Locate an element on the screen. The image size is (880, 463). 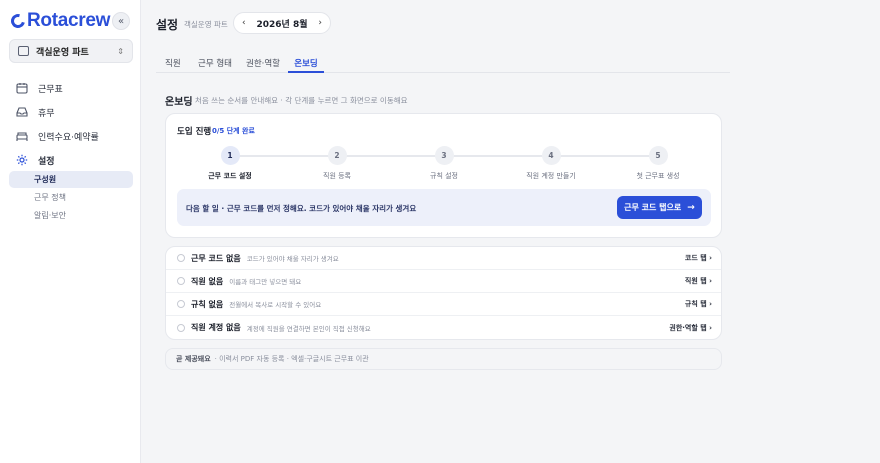
workspace-selector: 객실운영 파트 ⇕ is located at coordinates (71, 51).